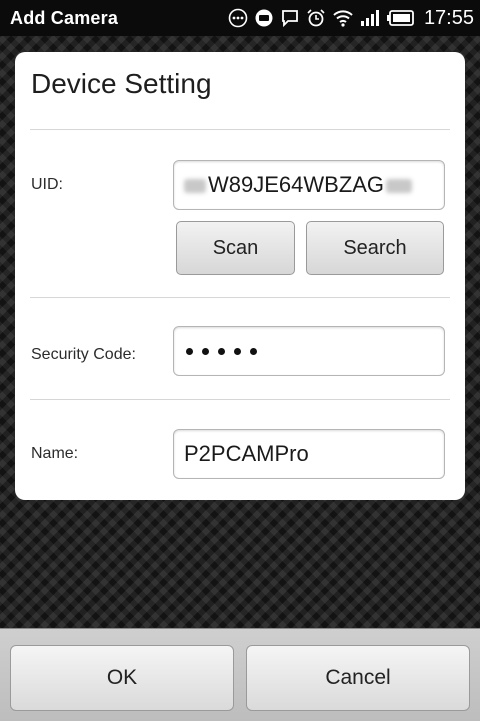 Image resolution: width=480 pixels, height=721 pixels. Describe the element at coordinates (400, 18) in the screenshot. I see `battery-icon` at that location.